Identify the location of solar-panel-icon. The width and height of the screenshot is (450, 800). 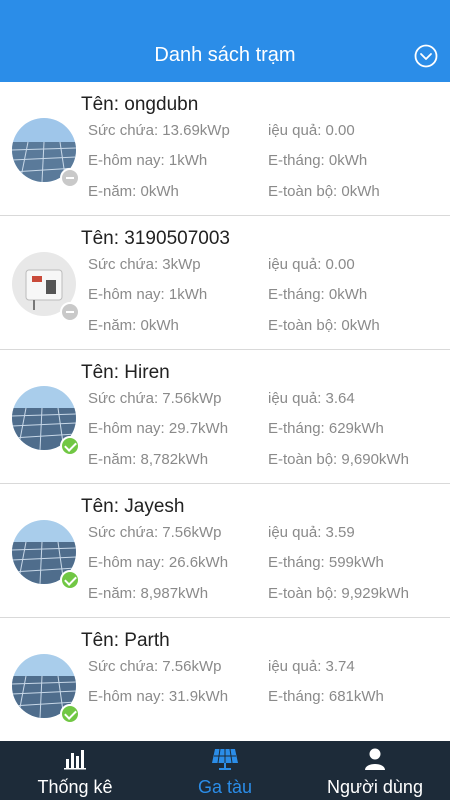
(225, 759).